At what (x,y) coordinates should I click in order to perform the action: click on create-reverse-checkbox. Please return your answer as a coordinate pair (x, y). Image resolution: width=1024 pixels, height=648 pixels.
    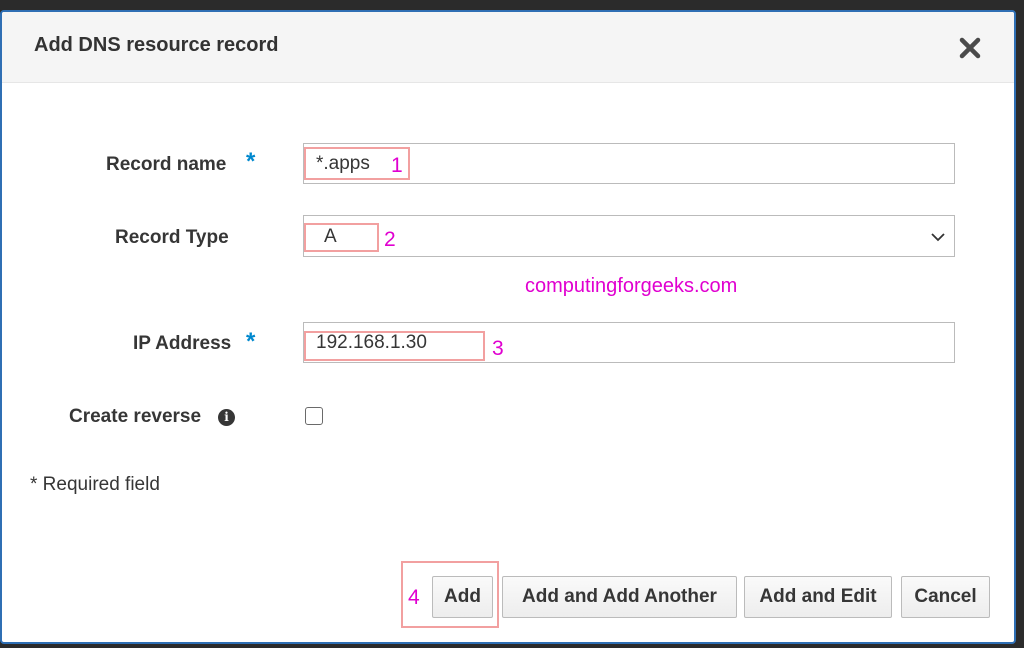
    Looking at the image, I should click on (314, 416).